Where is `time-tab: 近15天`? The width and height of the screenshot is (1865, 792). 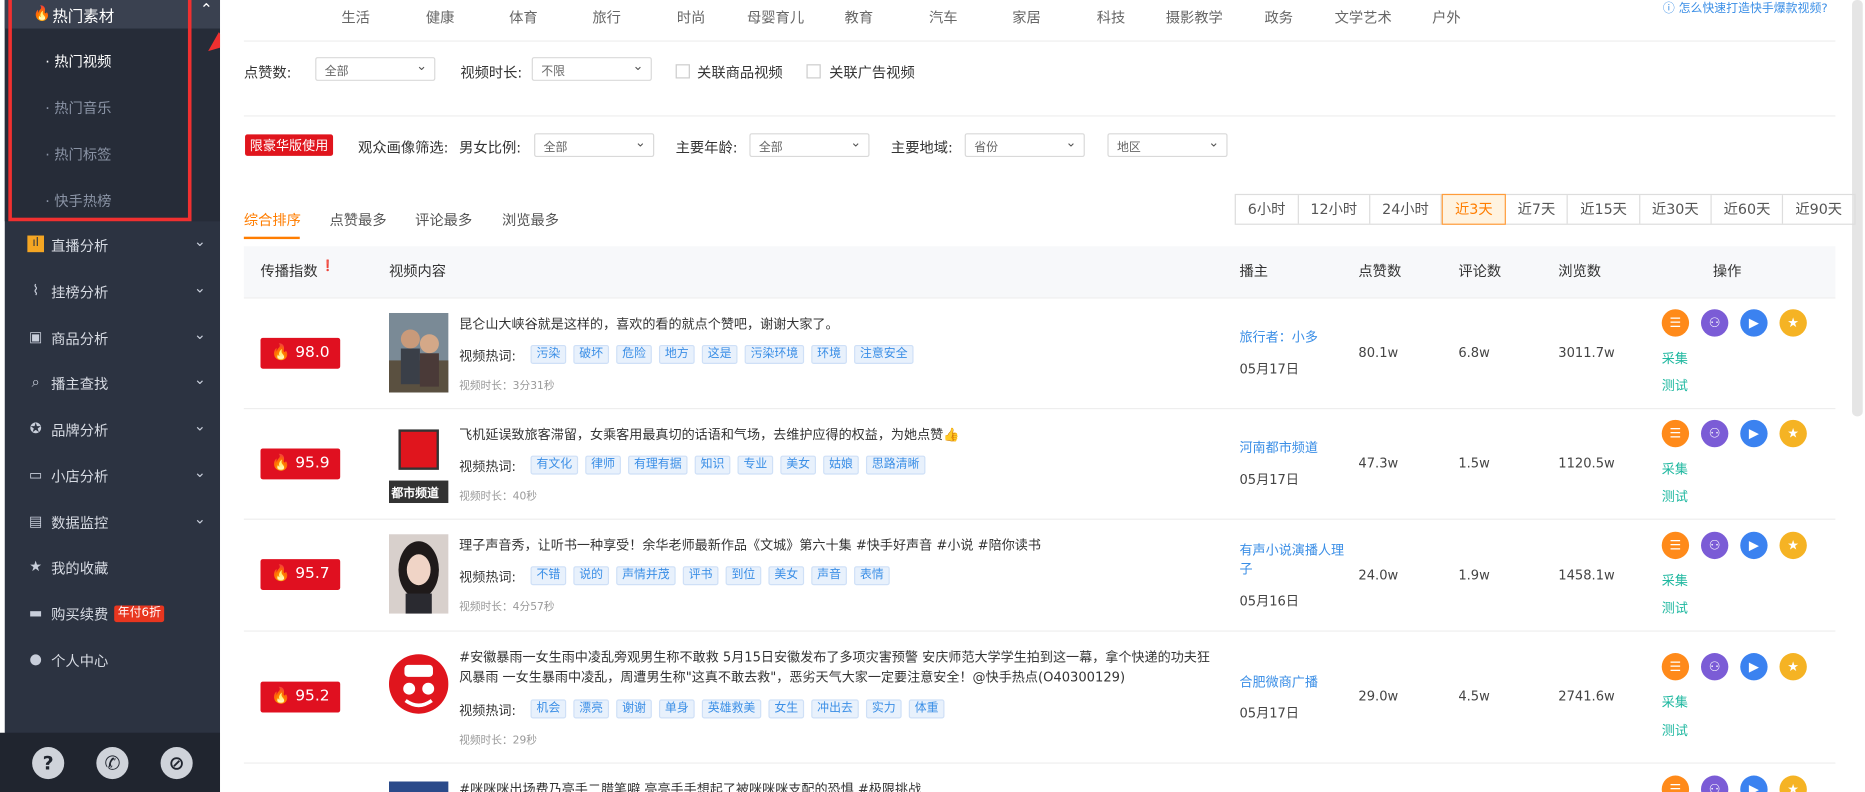
time-tab: 近15天 is located at coordinates (1604, 209).